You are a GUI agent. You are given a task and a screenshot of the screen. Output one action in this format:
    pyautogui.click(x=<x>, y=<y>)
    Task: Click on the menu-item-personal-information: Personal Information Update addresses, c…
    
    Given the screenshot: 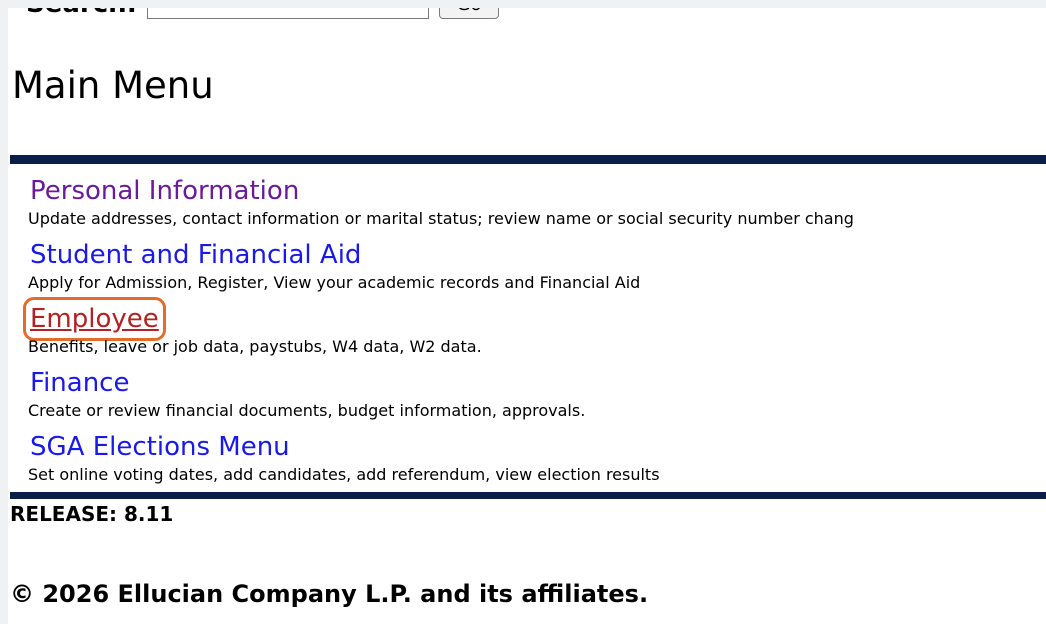 What is the action you would take?
    pyautogui.click(x=537, y=206)
    